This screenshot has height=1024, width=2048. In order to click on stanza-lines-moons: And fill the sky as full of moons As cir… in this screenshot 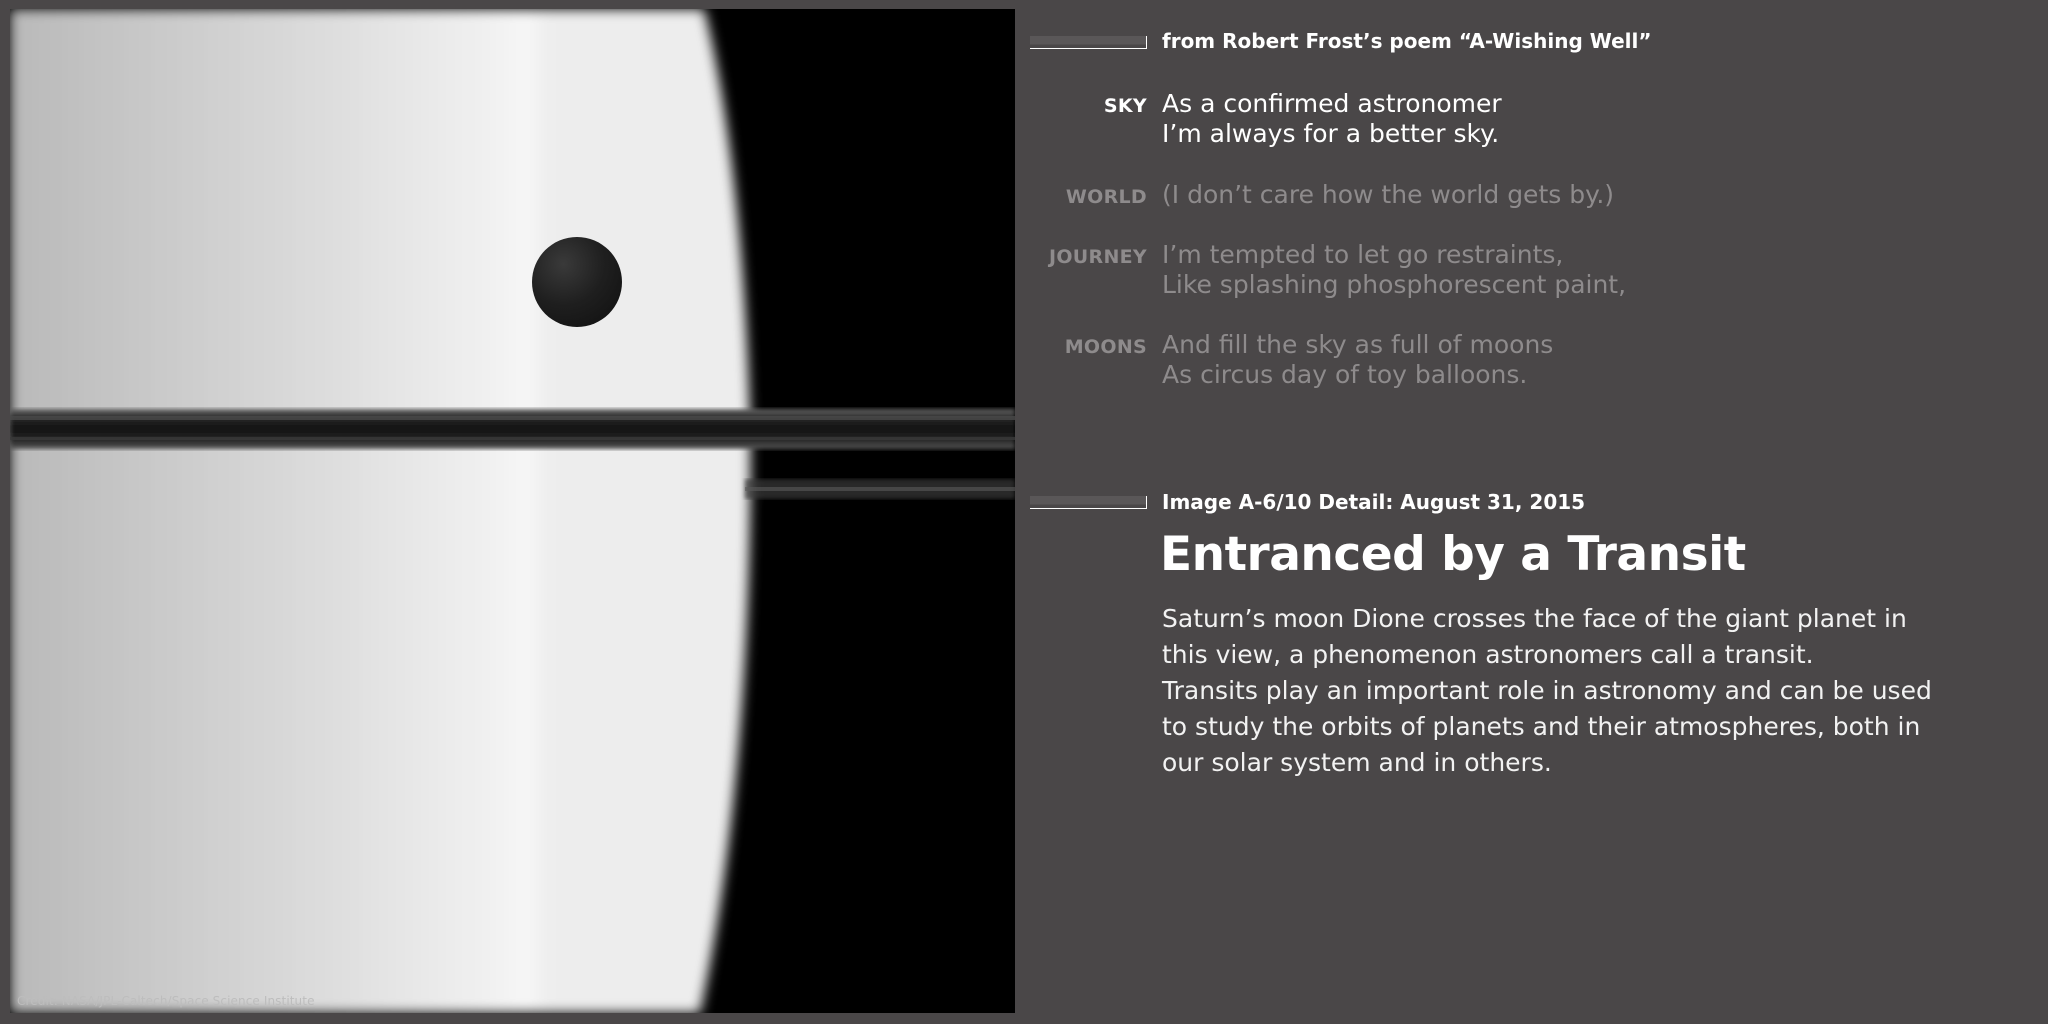, I will do `click(1357, 360)`.